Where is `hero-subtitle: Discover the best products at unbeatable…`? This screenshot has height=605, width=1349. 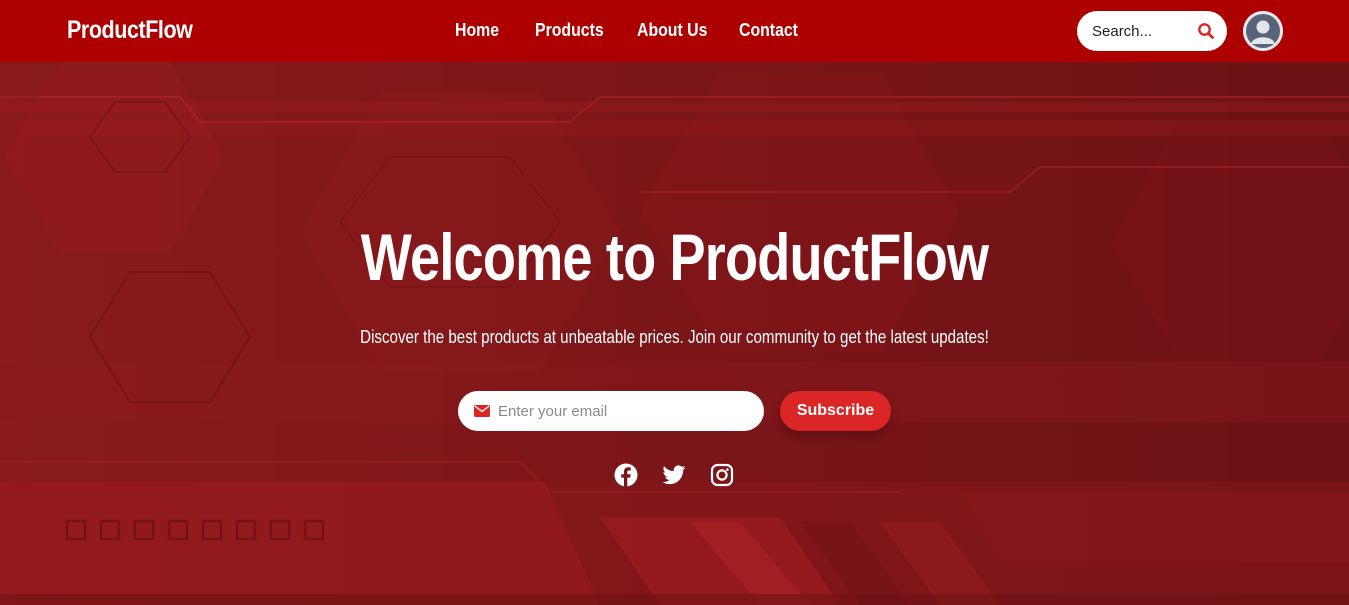
hero-subtitle: Discover the best products at unbeatable… is located at coordinates (674, 337).